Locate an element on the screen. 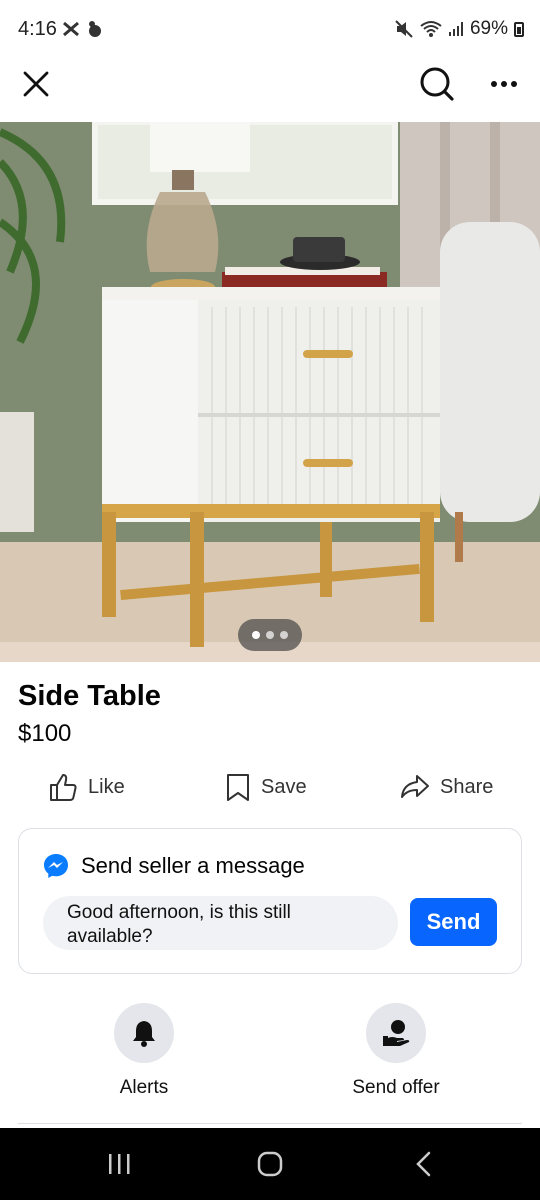  status-notification-icons is located at coordinates (83, 29).